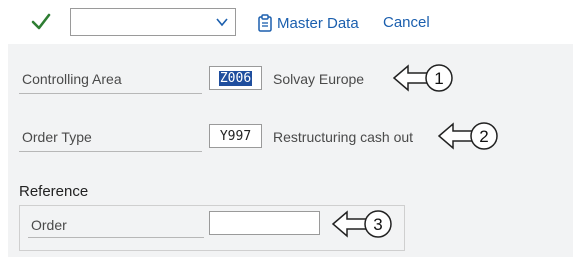  Describe the element at coordinates (57, 137) in the screenshot. I see `order-type-label: Order Type` at that location.